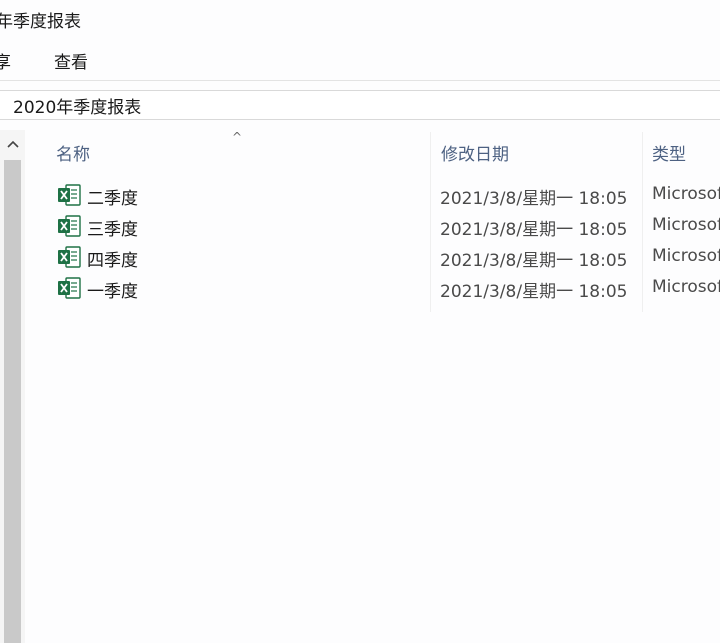 Image resolution: width=720 pixels, height=643 pixels. What do you see at coordinates (112, 199) in the screenshot?
I see `file-name: 二季度` at bounding box center [112, 199].